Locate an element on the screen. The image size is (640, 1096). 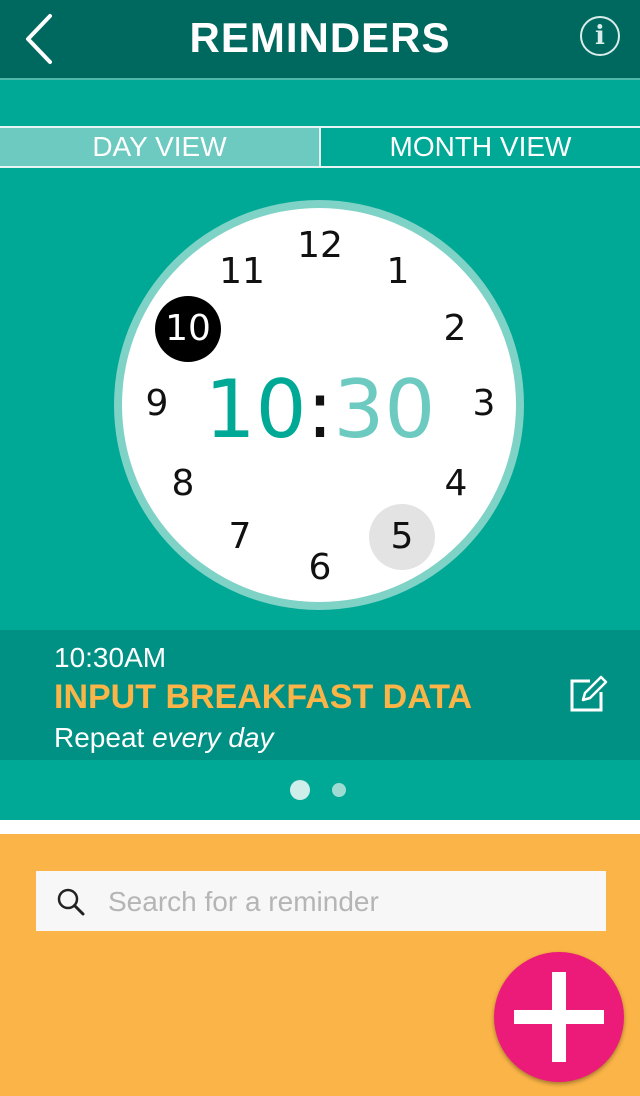
clock-number-7: 7 is located at coordinates (240, 537).